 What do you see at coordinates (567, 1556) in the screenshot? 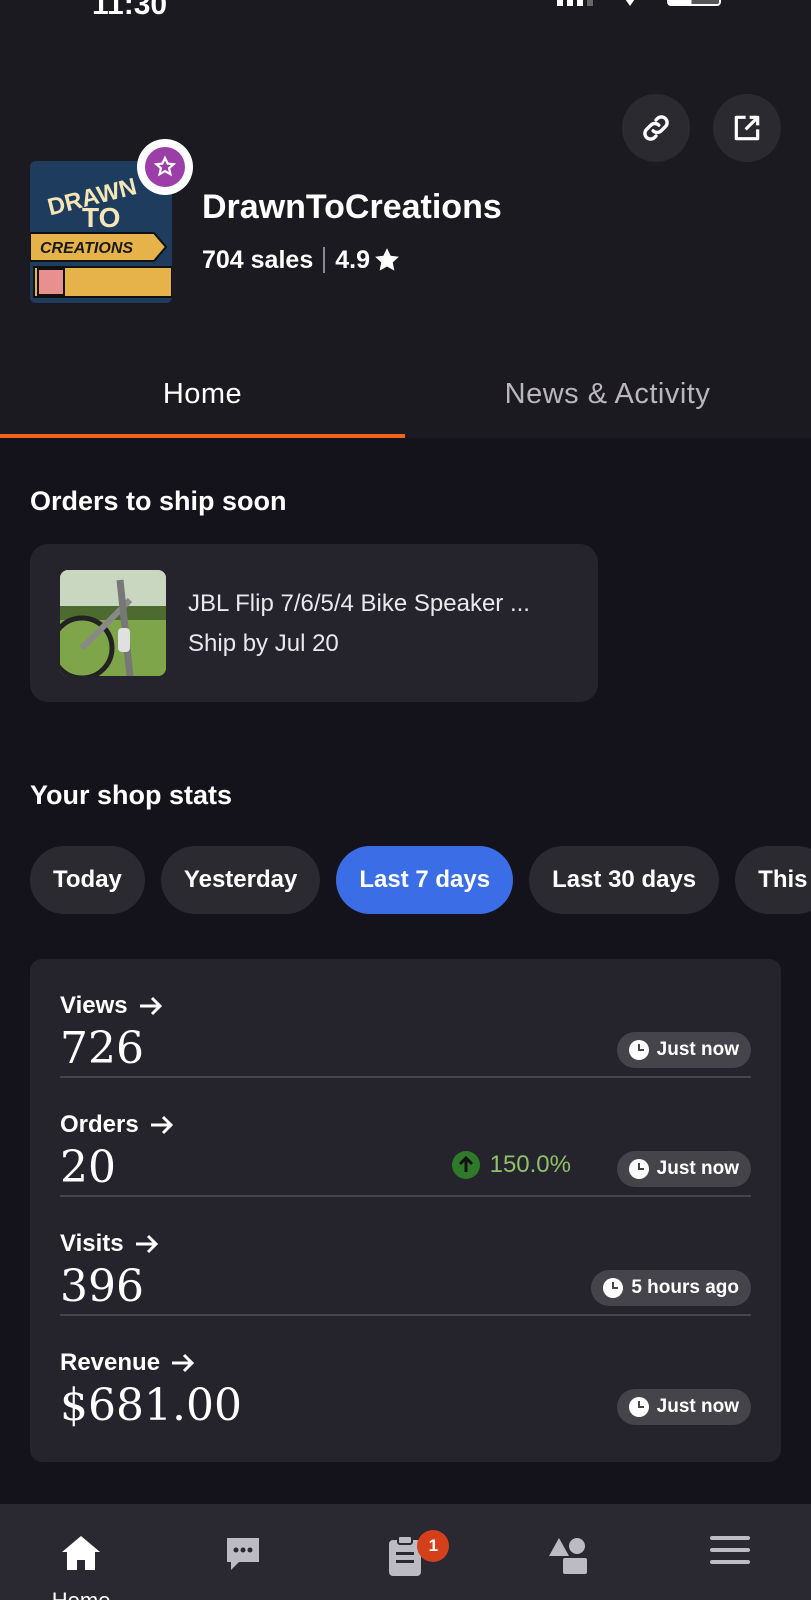
I see `listings-icon` at bounding box center [567, 1556].